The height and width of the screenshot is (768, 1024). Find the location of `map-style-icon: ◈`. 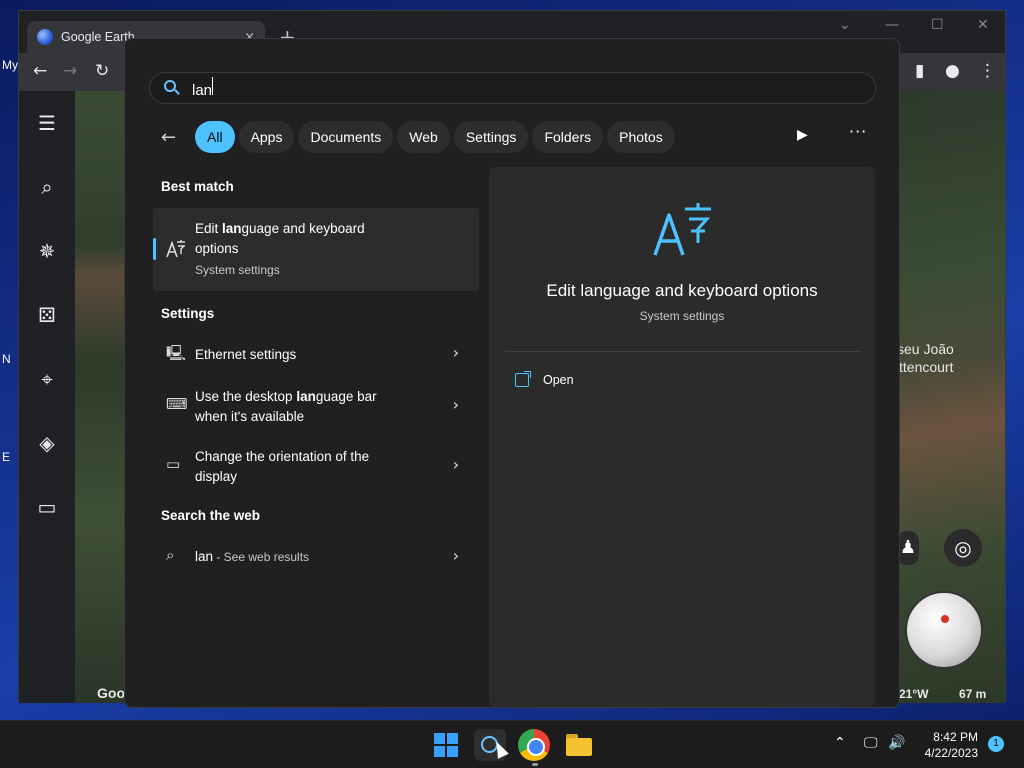

map-style-icon: ◈ is located at coordinates (47, 443).